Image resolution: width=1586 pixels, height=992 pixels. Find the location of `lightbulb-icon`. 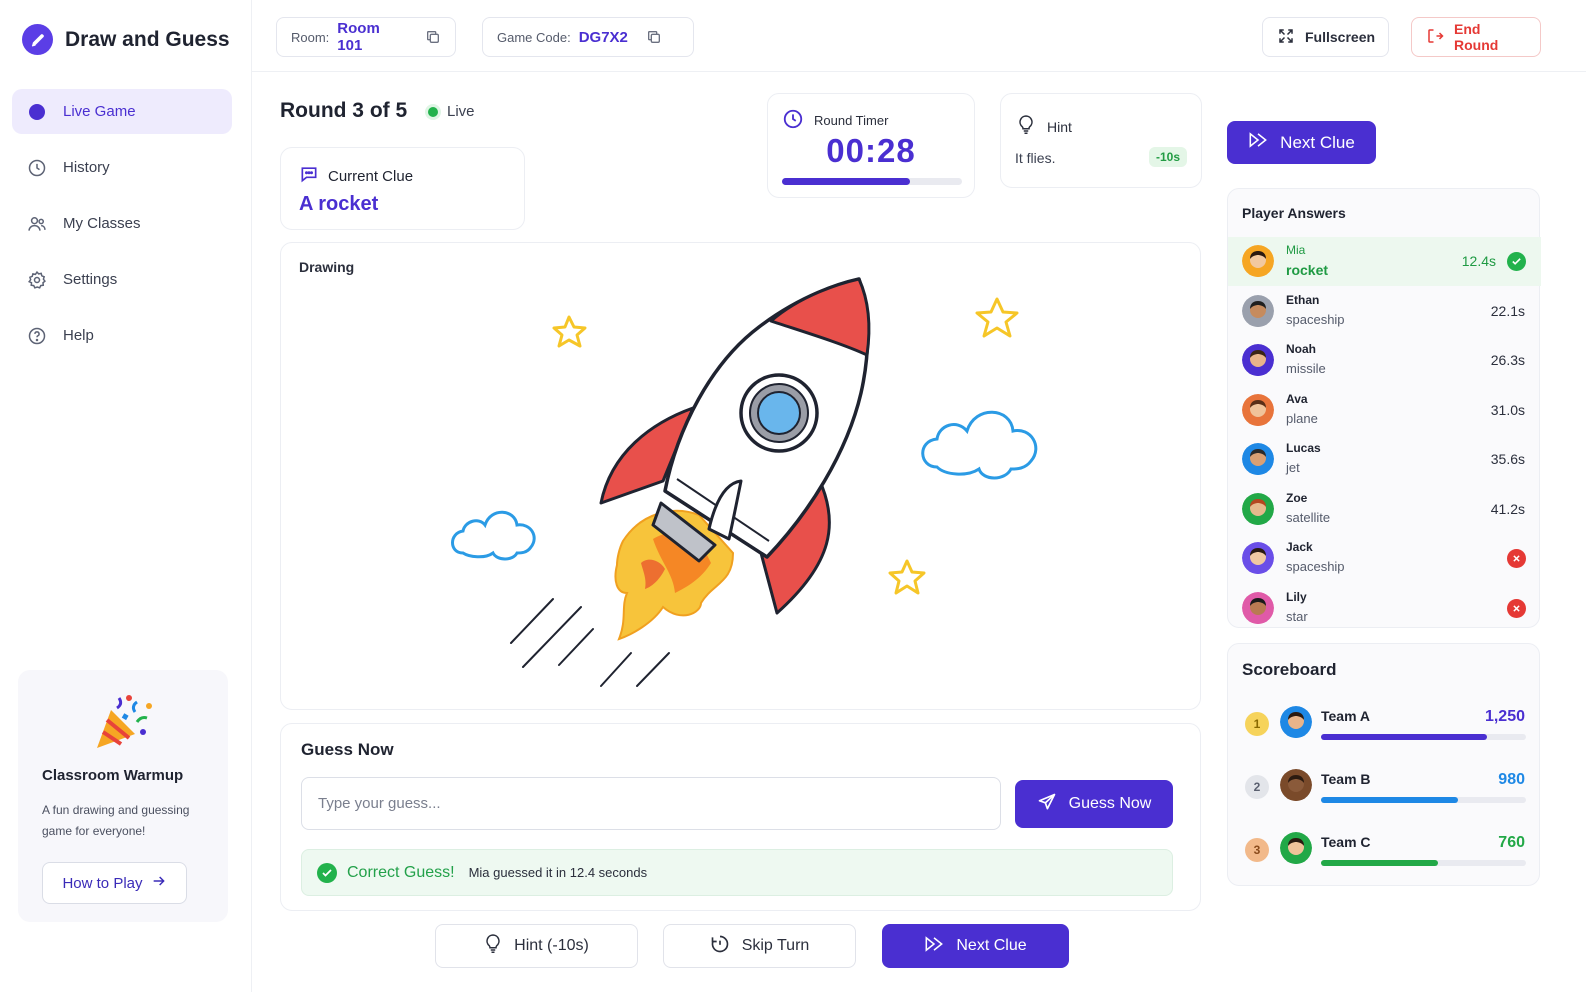

lightbulb-icon is located at coordinates (1026, 126).